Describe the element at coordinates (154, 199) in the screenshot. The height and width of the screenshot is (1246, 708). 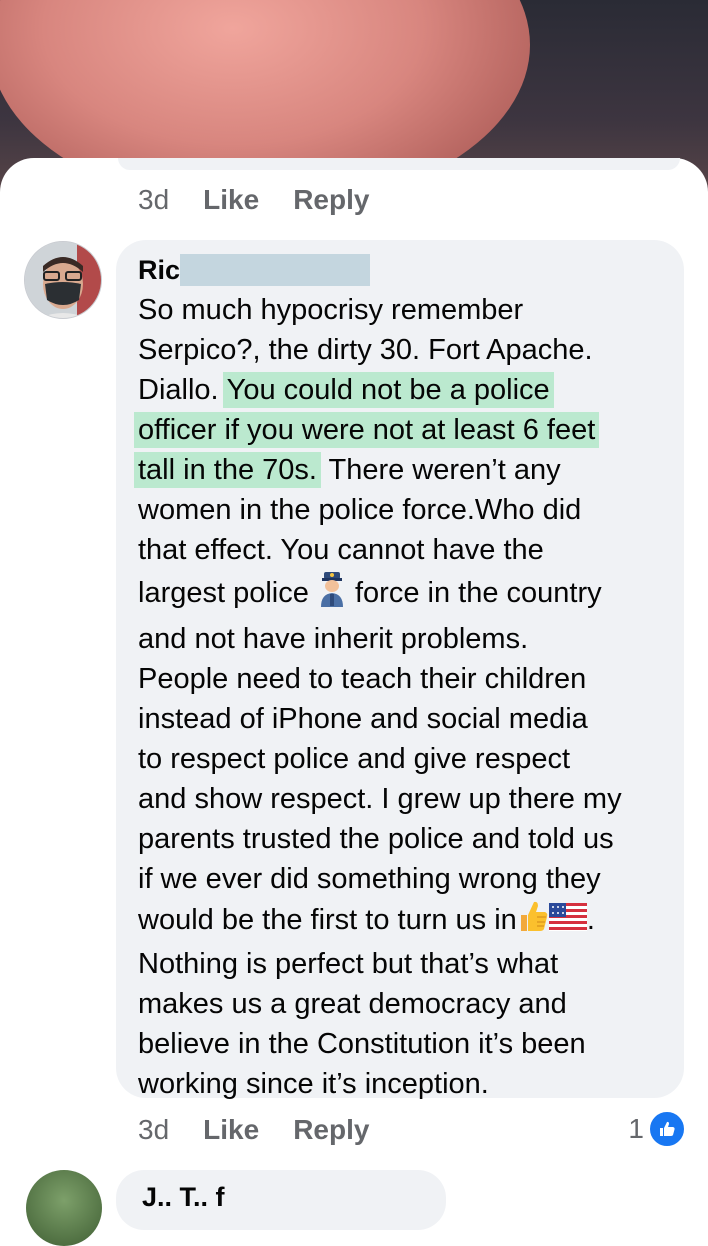
I see `previous-comment-time: 3d` at that location.